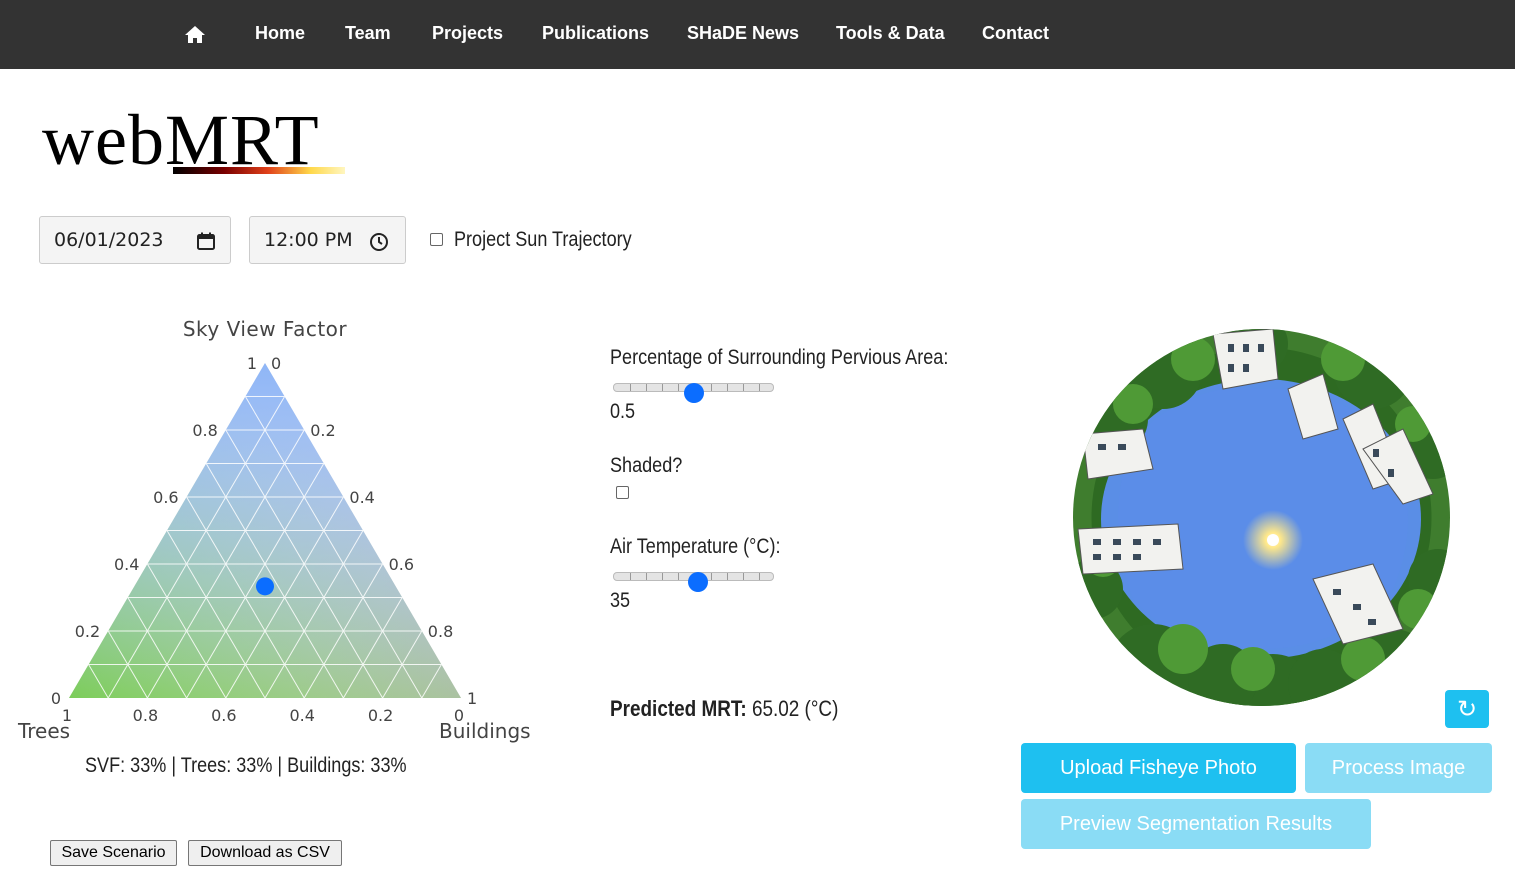 The image size is (1515, 885). I want to click on left-tick: 1, so click(252, 363).